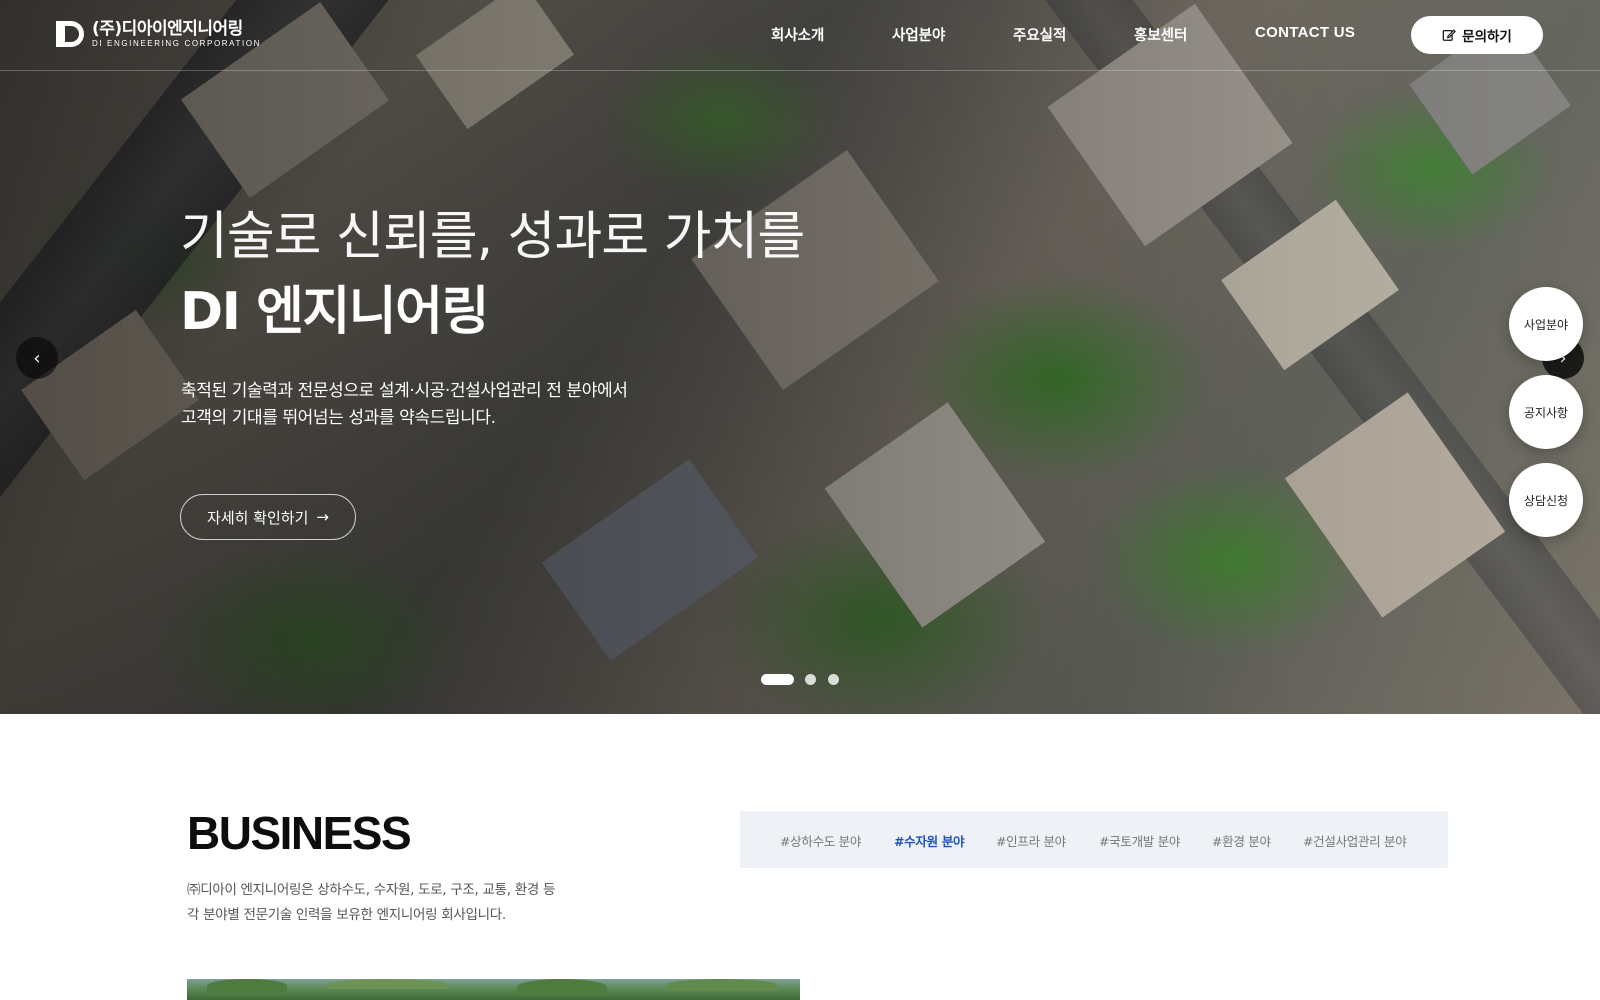  What do you see at coordinates (346, 914) in the screenshot?
I see `business-desc-line2: 각 분야별 전문기술 인력을 보유한 엔지니어링 회사입니다.` at bounding box center [346, 914].